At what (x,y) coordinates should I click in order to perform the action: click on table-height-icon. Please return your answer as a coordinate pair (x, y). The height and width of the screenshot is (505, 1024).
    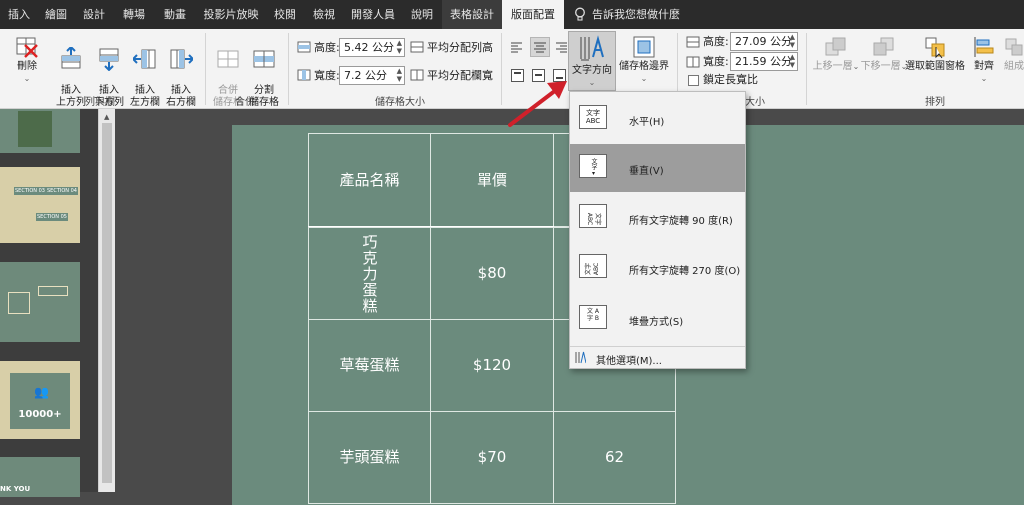
    Looking at the image, I should click on (693, 42).